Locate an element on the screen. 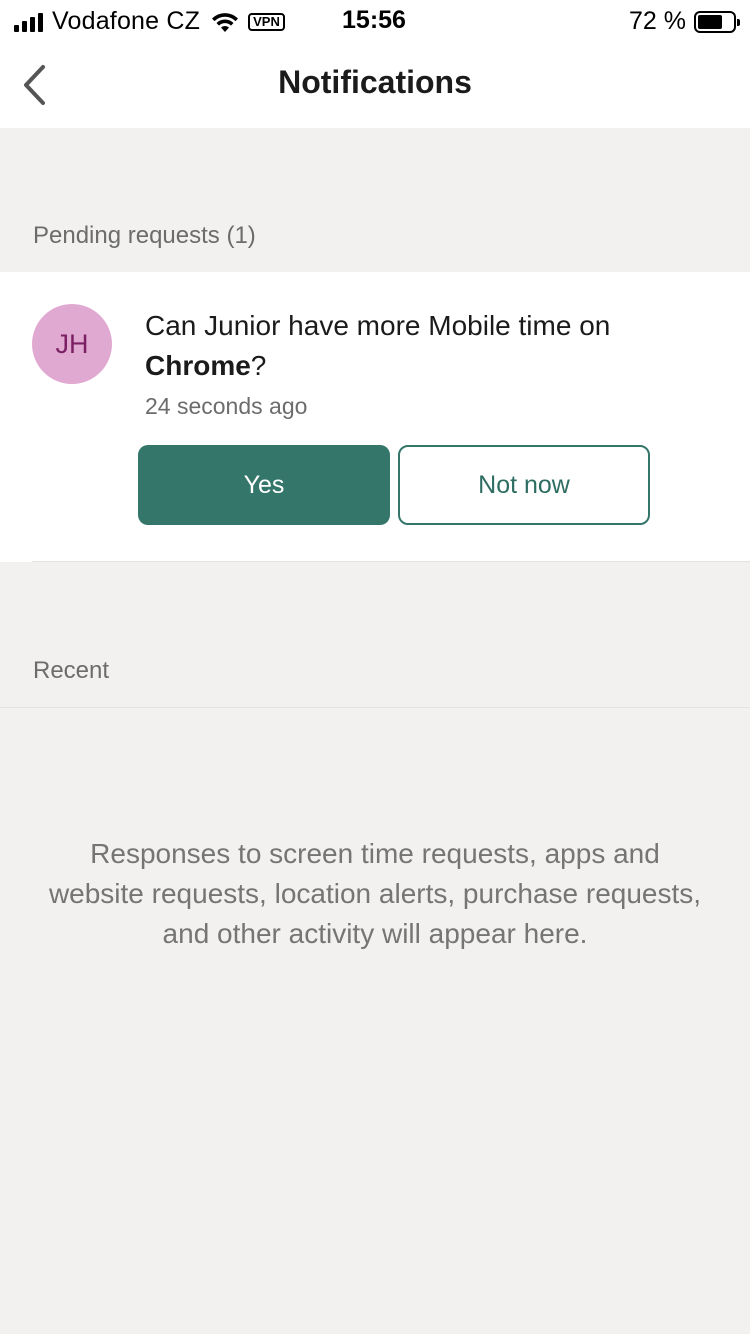 This screenshot has width=750, height=1334. carrier-name: Vodafone CZ is located at coordinates (126, 21).